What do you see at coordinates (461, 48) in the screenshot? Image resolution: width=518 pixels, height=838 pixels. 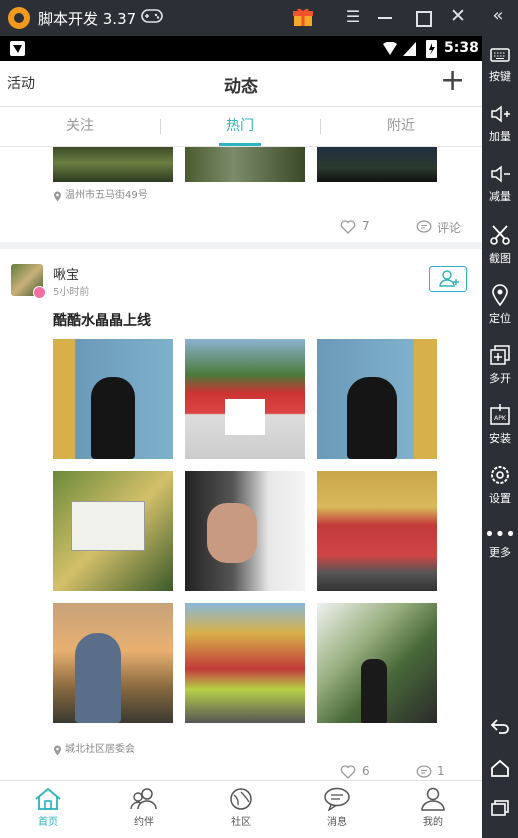 I see `status-time: 5:38` at bounding box center [461, 48].